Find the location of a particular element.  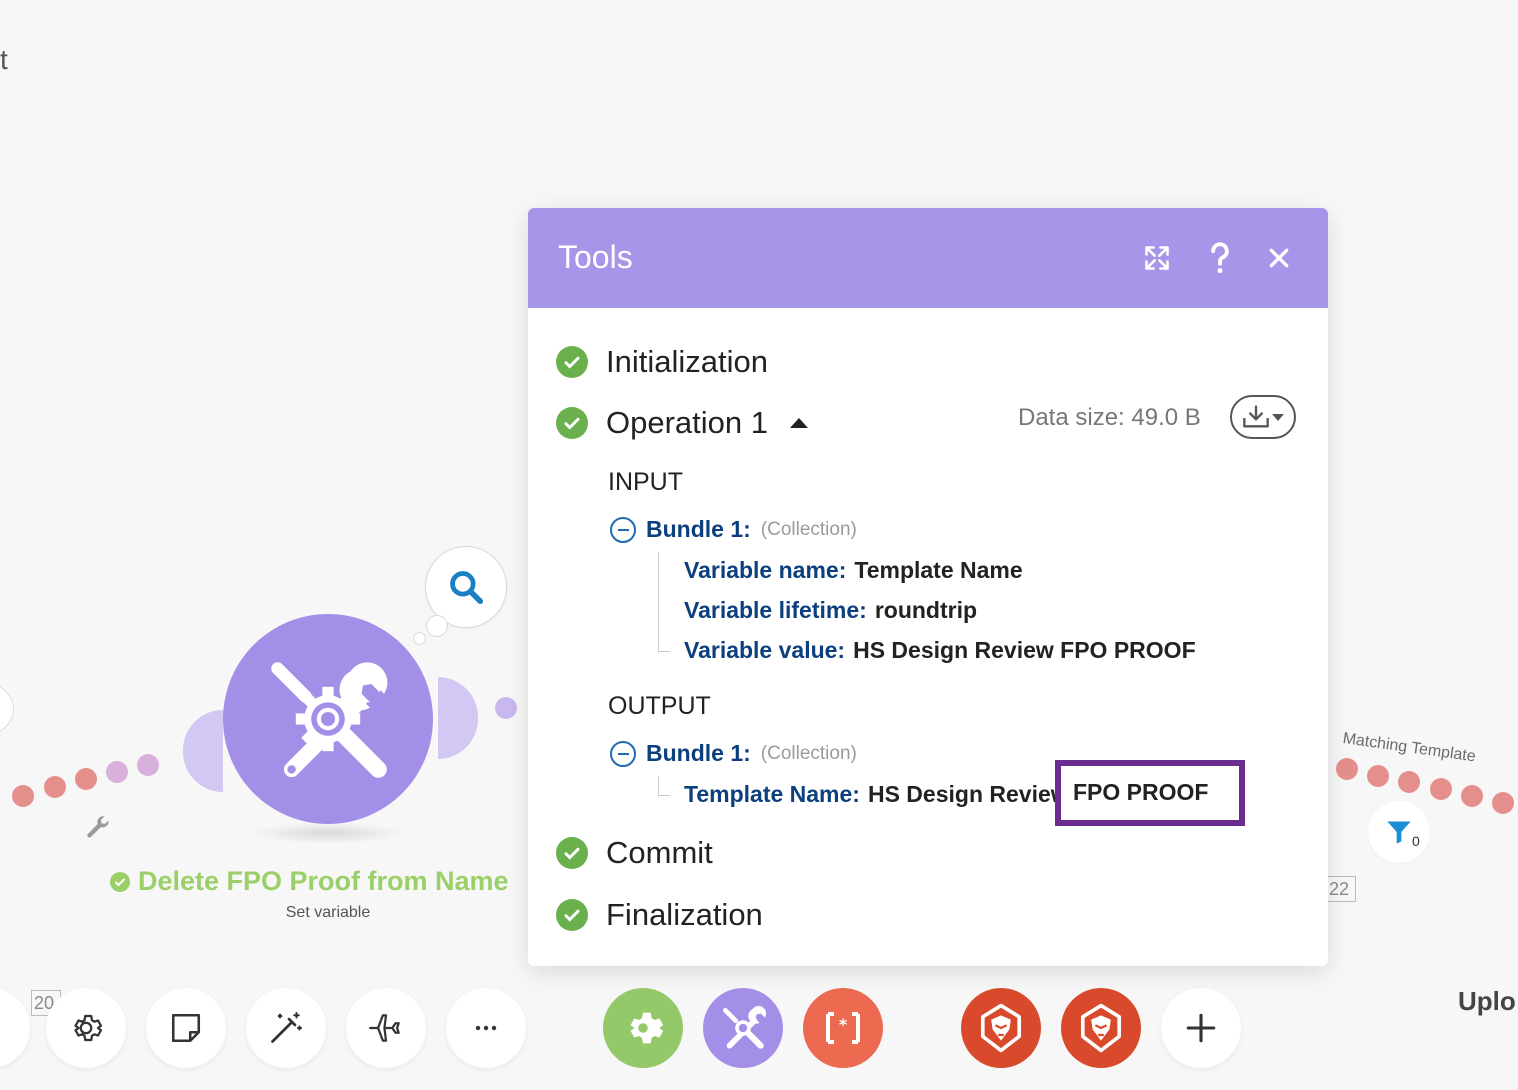

tools-settings-app-button is located at coordinates (643, 1028).